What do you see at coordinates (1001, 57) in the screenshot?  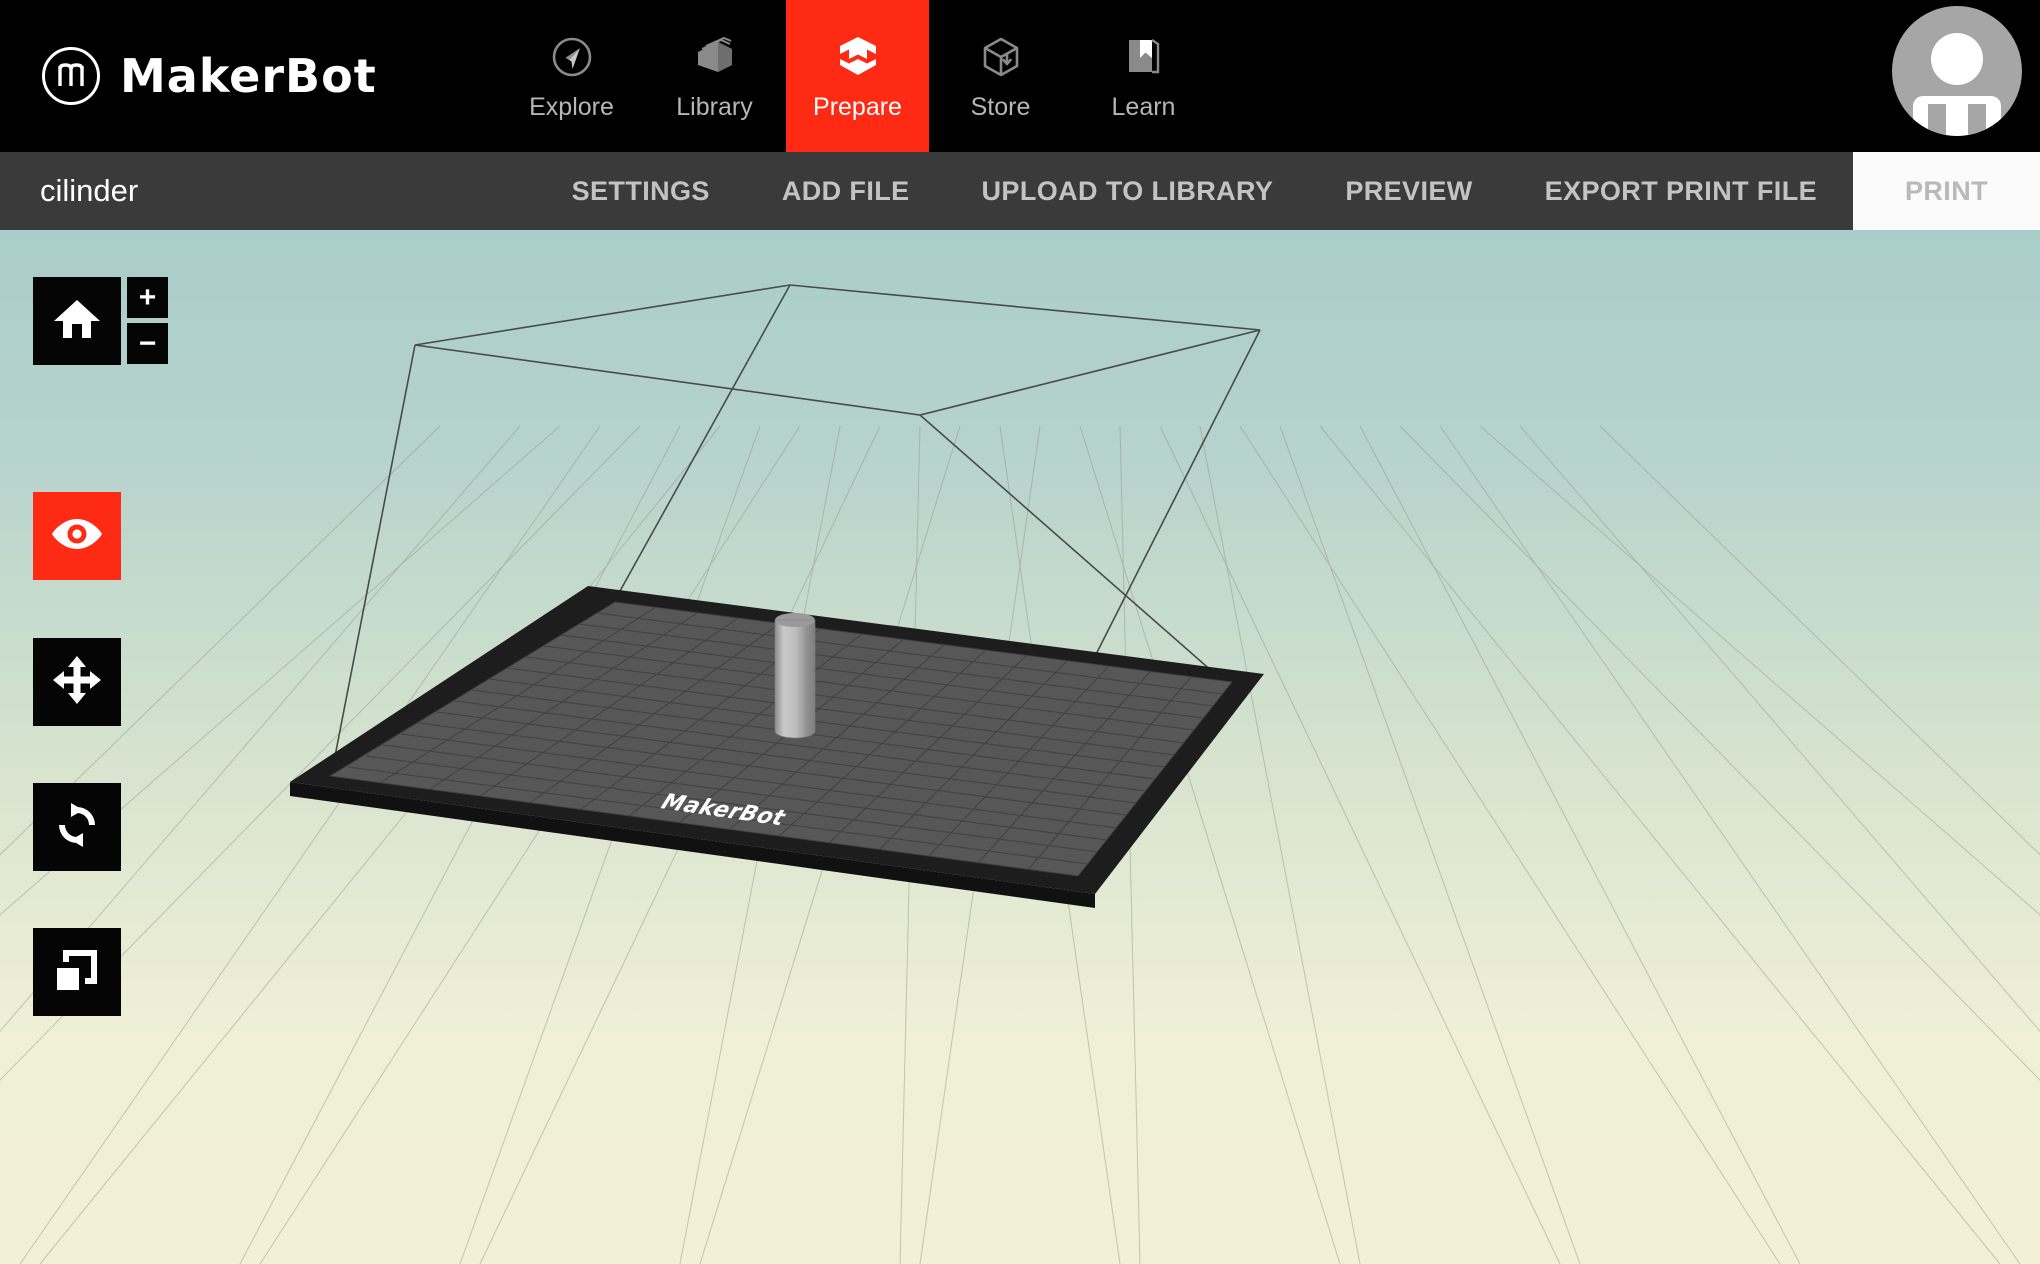 I see `box-download-icon` at bounding box center [1001, 57].